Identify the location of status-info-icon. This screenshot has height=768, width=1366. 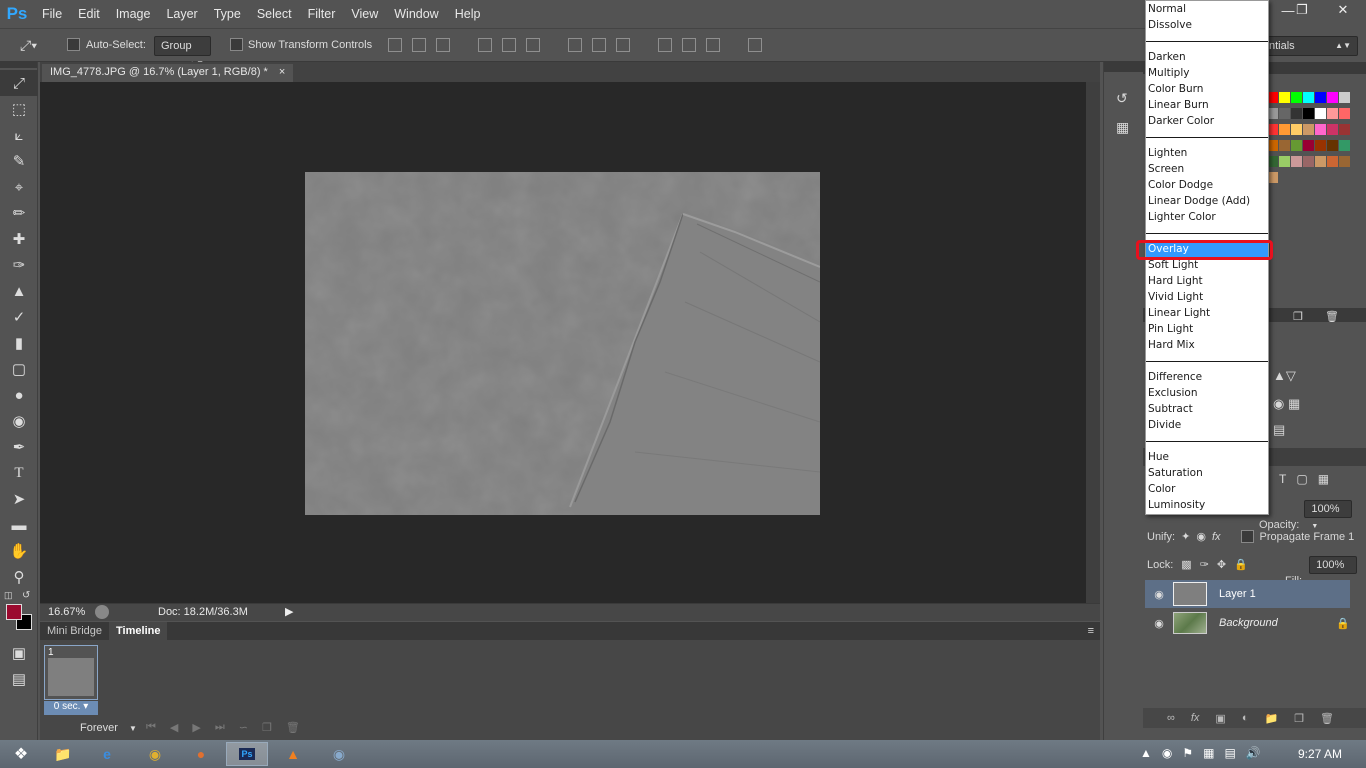
(102, 612).